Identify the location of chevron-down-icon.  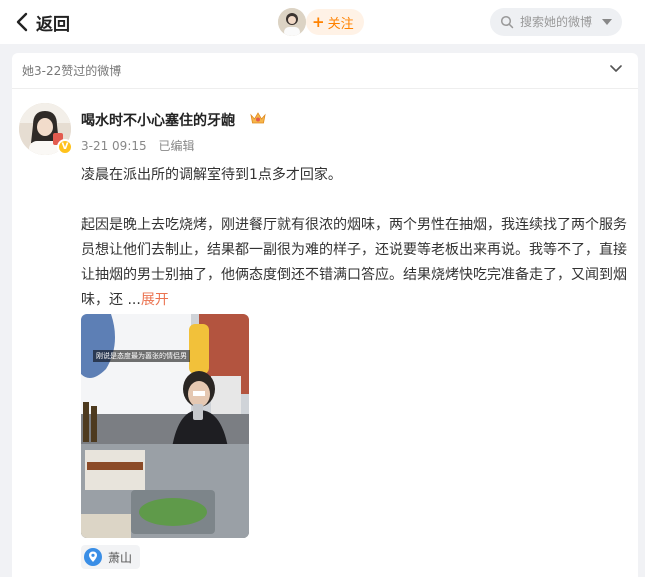
(616, 69).